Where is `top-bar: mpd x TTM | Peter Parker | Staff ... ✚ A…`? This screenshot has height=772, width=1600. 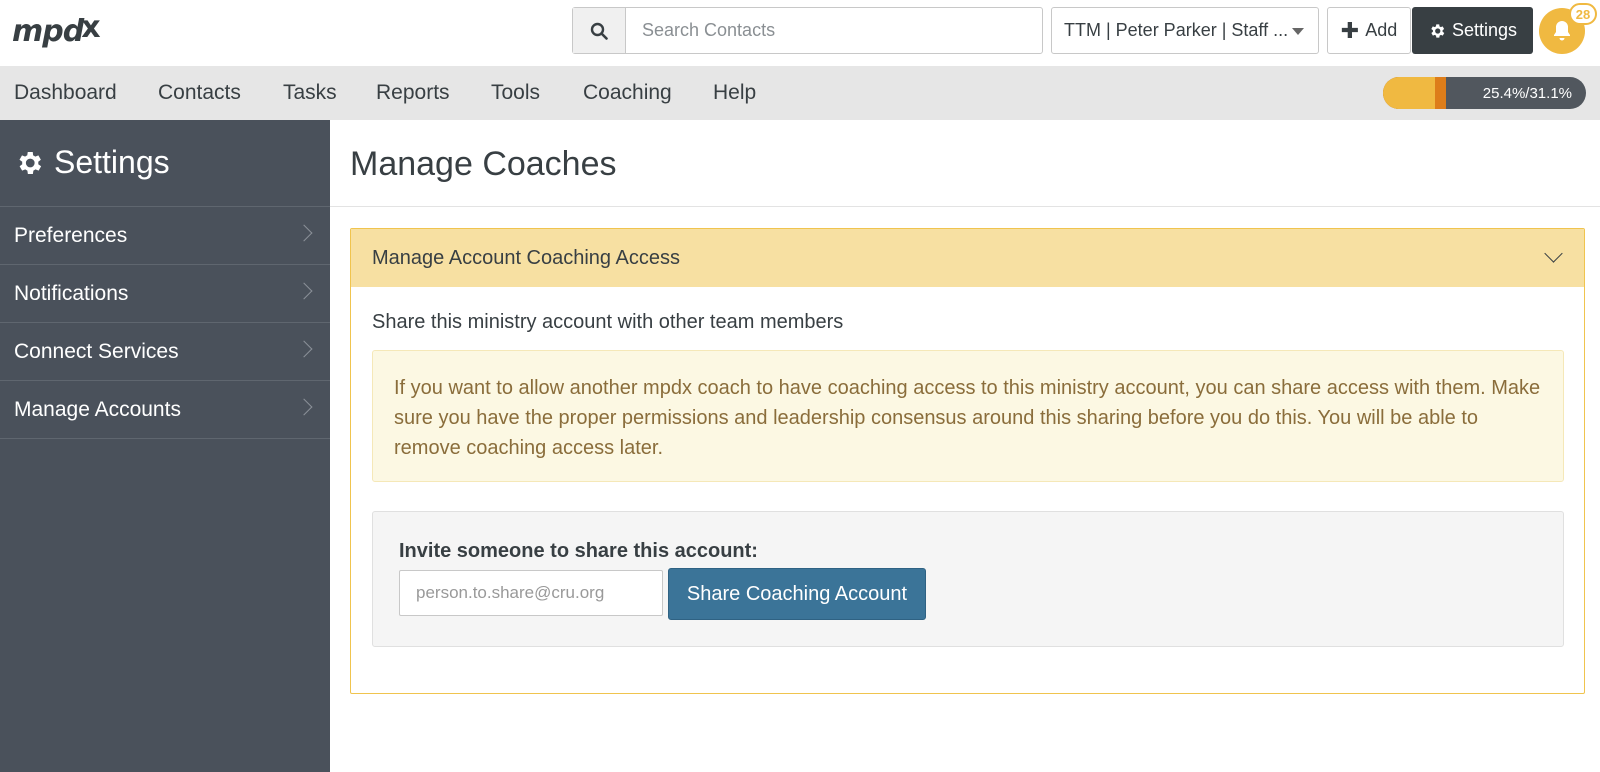 top-bar: mpd x TTM | Peter Parker | Staff ... ✚ A… is located at coordinates (800, 33).